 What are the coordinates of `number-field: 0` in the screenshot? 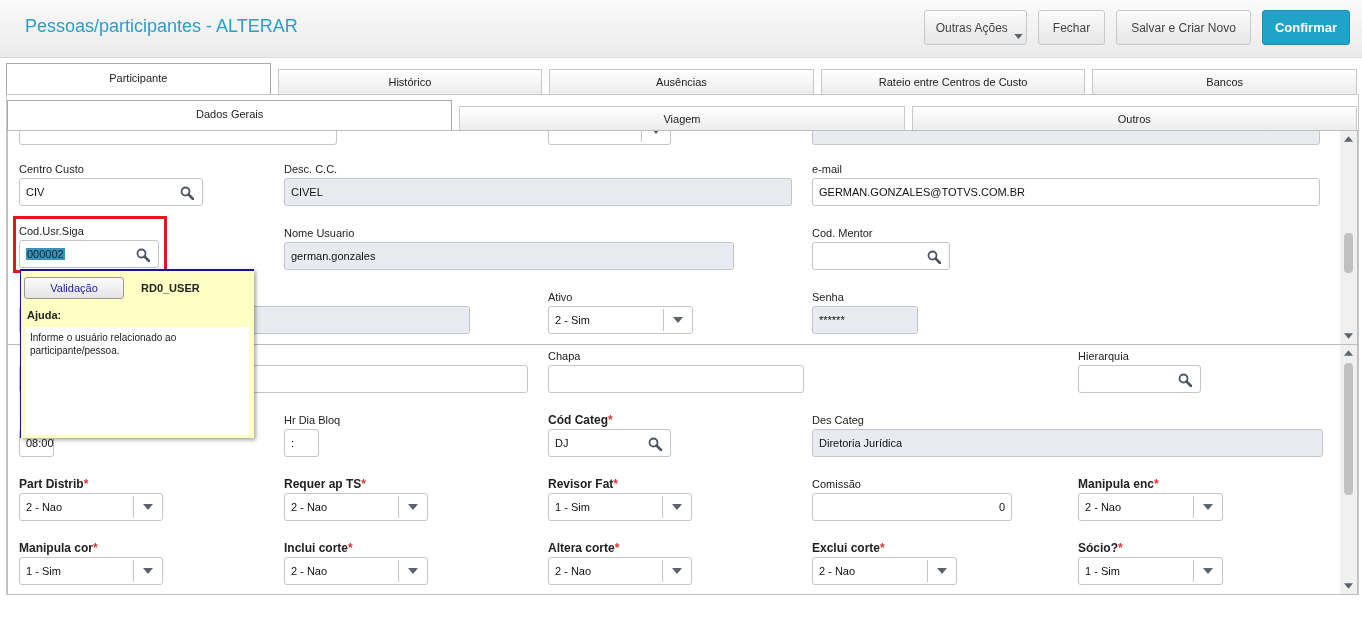 It's located at (912, 507).